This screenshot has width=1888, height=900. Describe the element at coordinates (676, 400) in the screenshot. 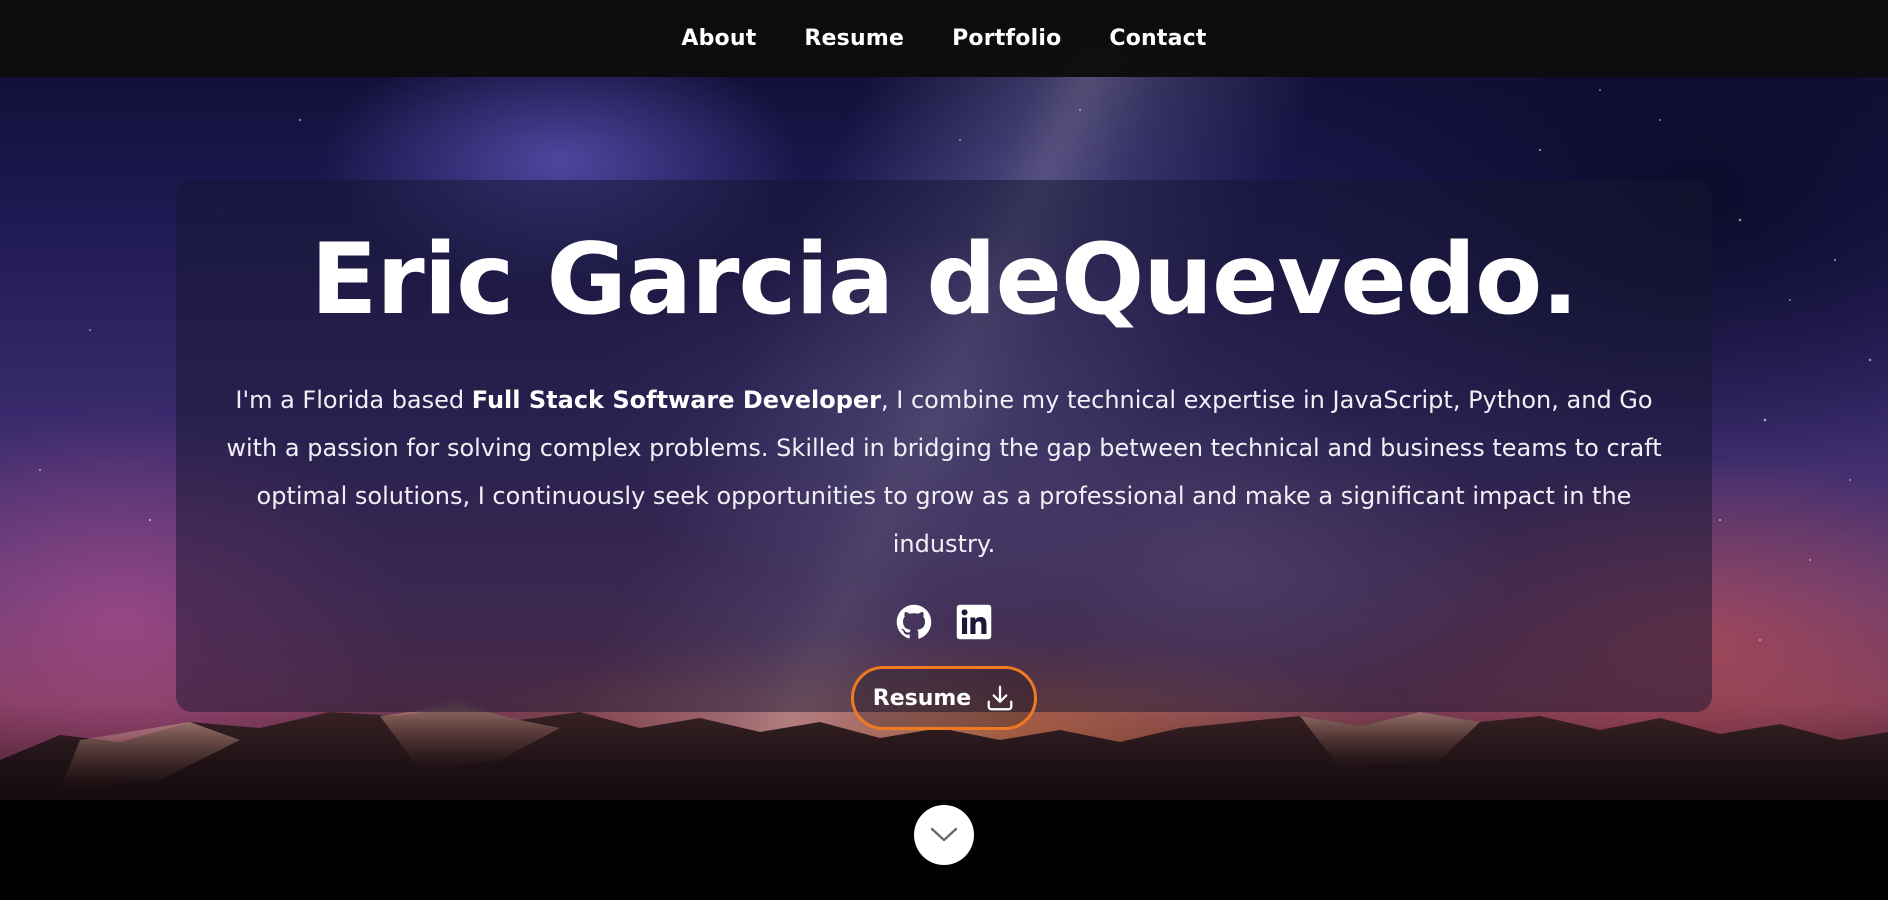

I see `bio-role: Full Stack Software Developer` at that location.